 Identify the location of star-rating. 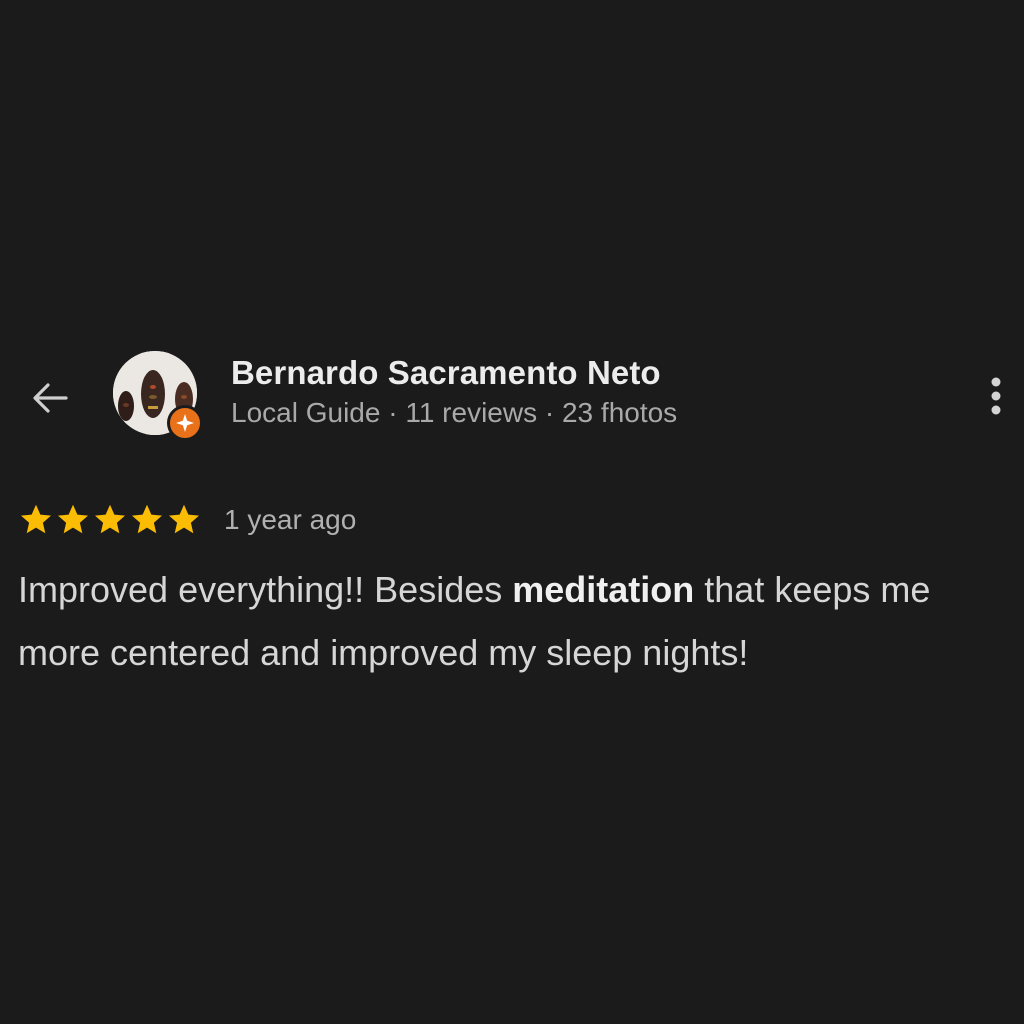
(110, 520).